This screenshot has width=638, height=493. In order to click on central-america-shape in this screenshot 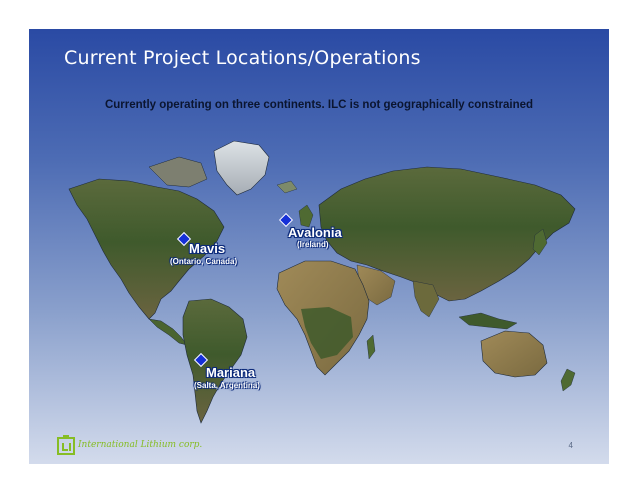, I will do `click(168, 332)`.